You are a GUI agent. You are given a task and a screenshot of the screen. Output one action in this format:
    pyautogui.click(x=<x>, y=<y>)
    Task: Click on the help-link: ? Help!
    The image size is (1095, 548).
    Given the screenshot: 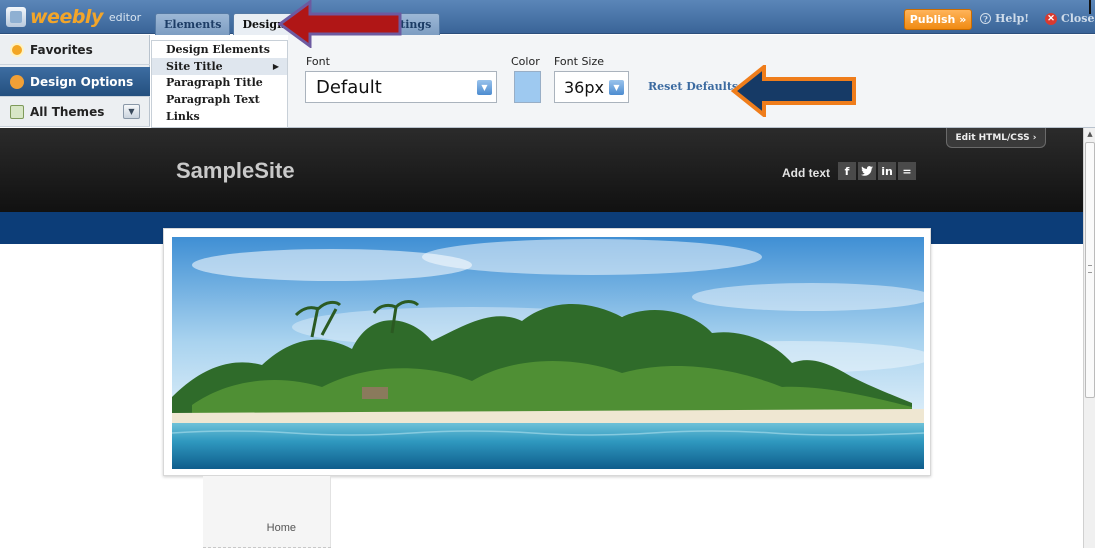 What is the action you would take?
    pyautogui.click(x=1004, y=18)
    